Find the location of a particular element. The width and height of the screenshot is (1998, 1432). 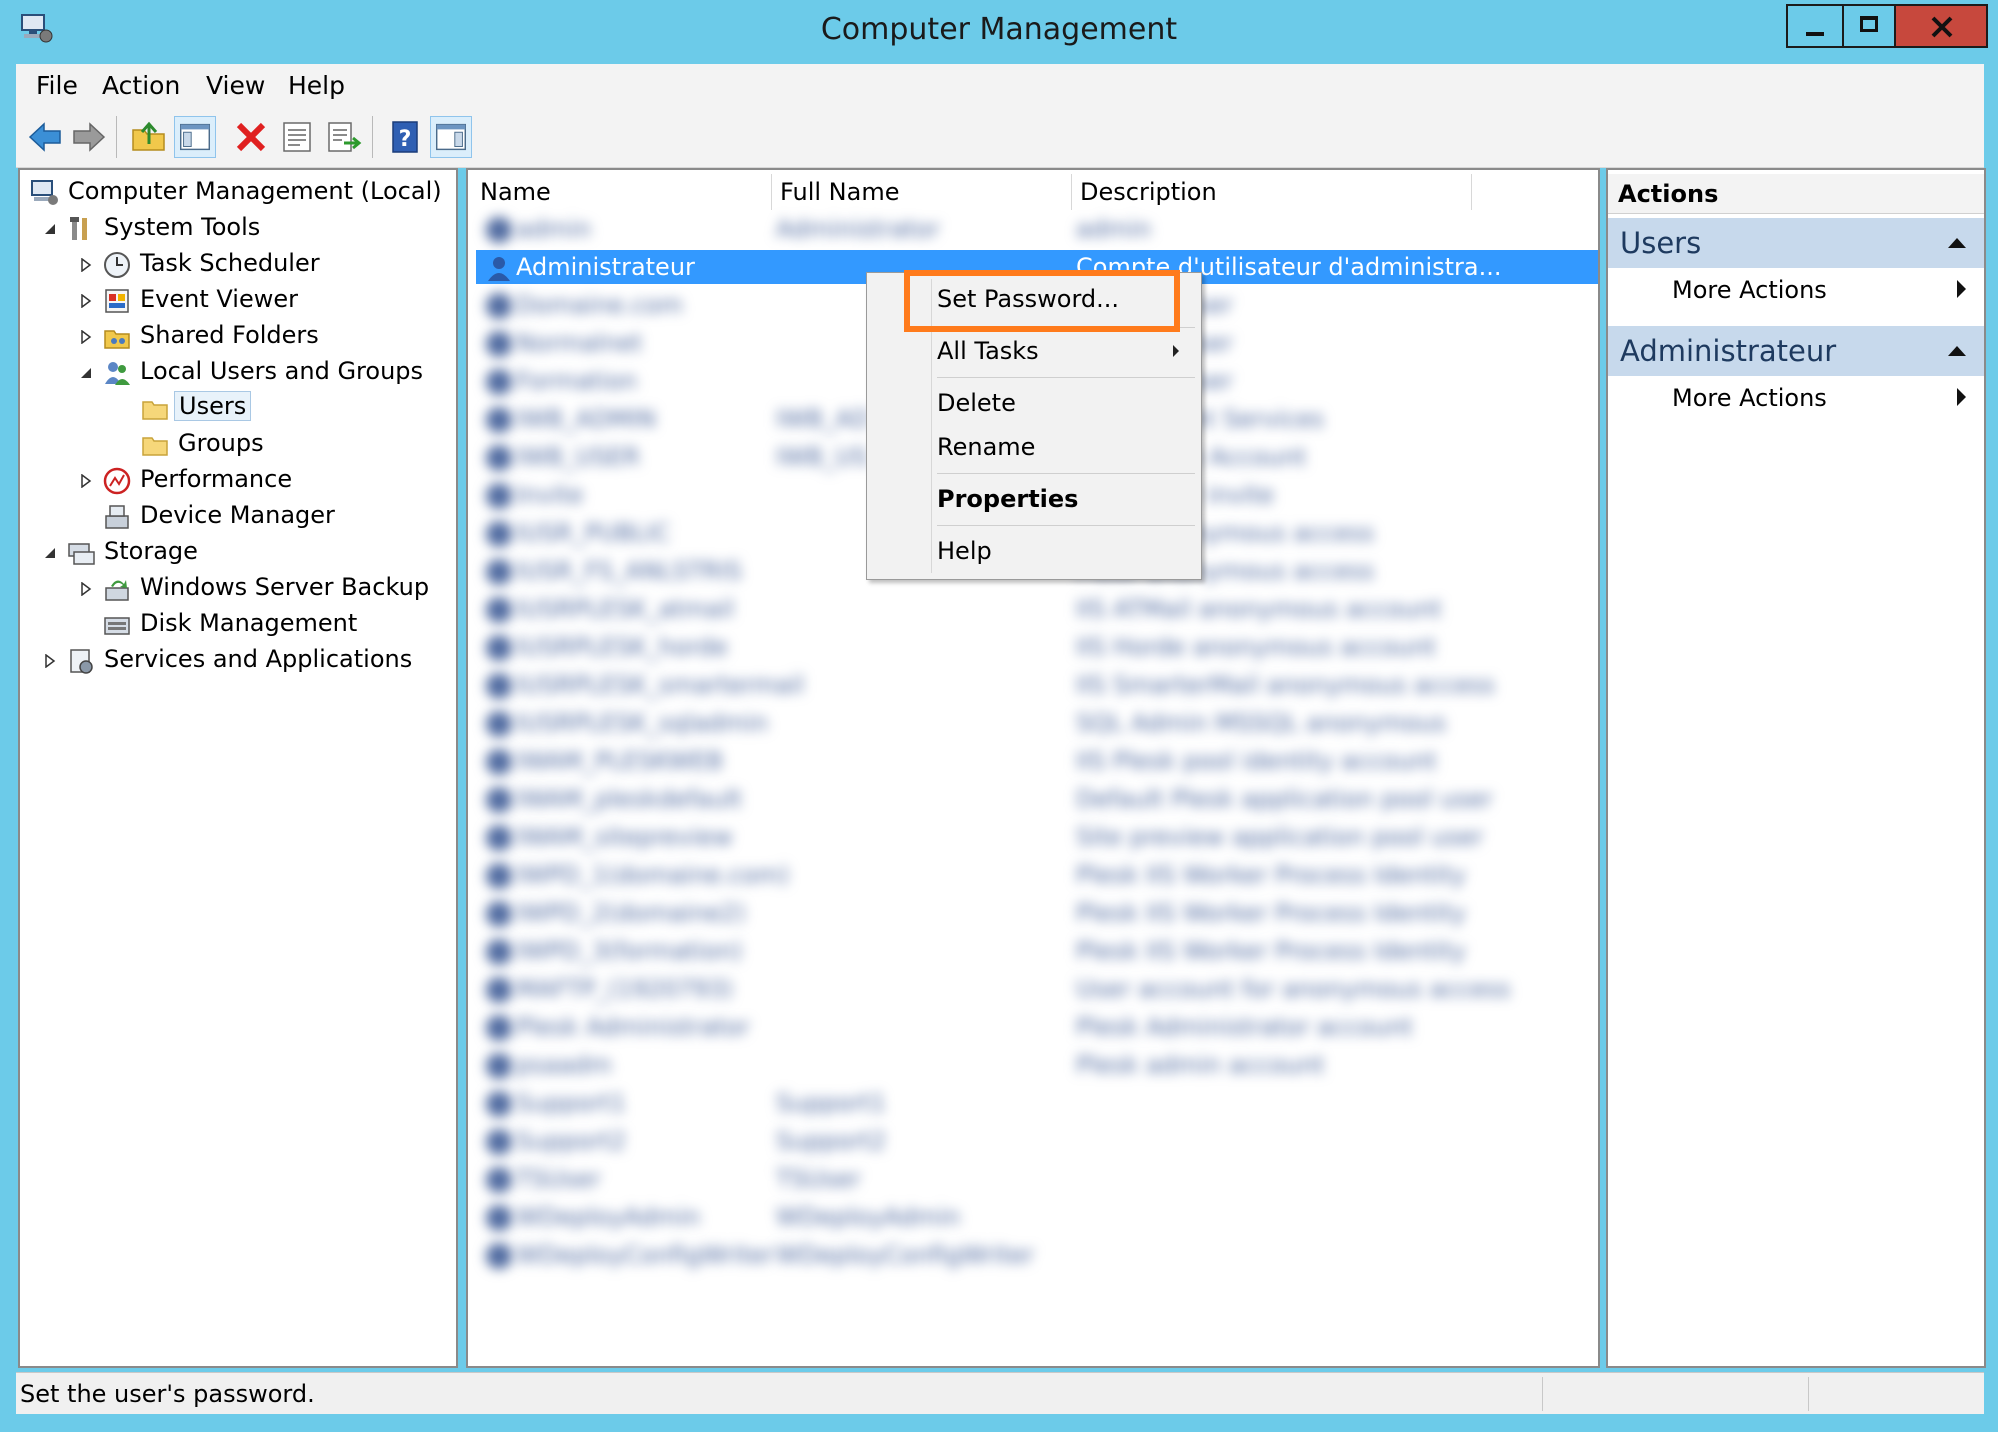

table-row: WDeployConfigWriter WDeployConfigWriter is located at coordinates (976, 1255).